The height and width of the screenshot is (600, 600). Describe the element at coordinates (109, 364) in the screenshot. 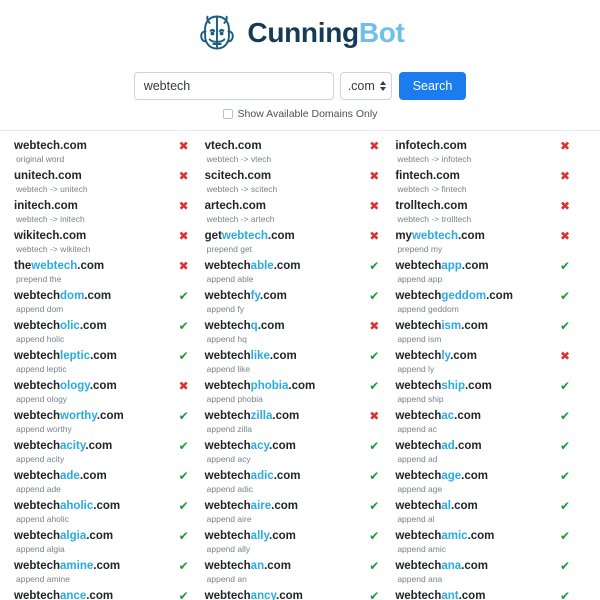

I see `result-item: webtechleptic.com append leptic ✔` at that location.